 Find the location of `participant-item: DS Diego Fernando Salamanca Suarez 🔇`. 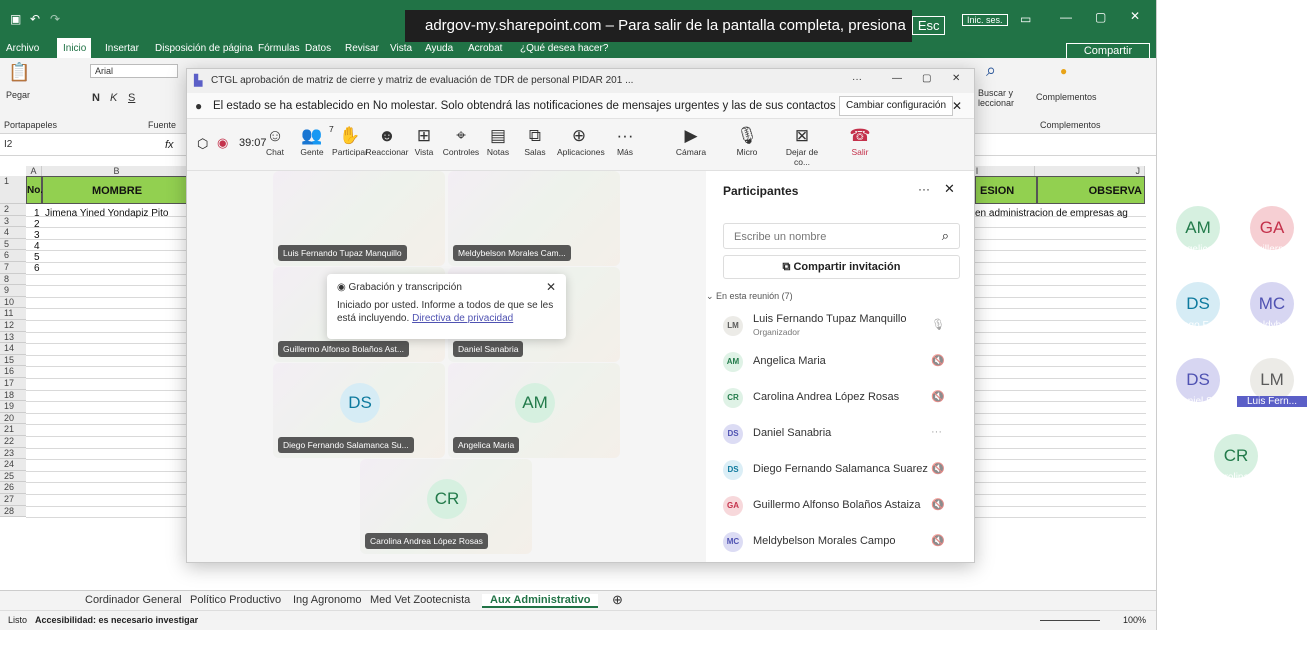

participant-item: DS Diego Fernando Salamanca Suarez 🔇 is located at coordinates (840, 470).